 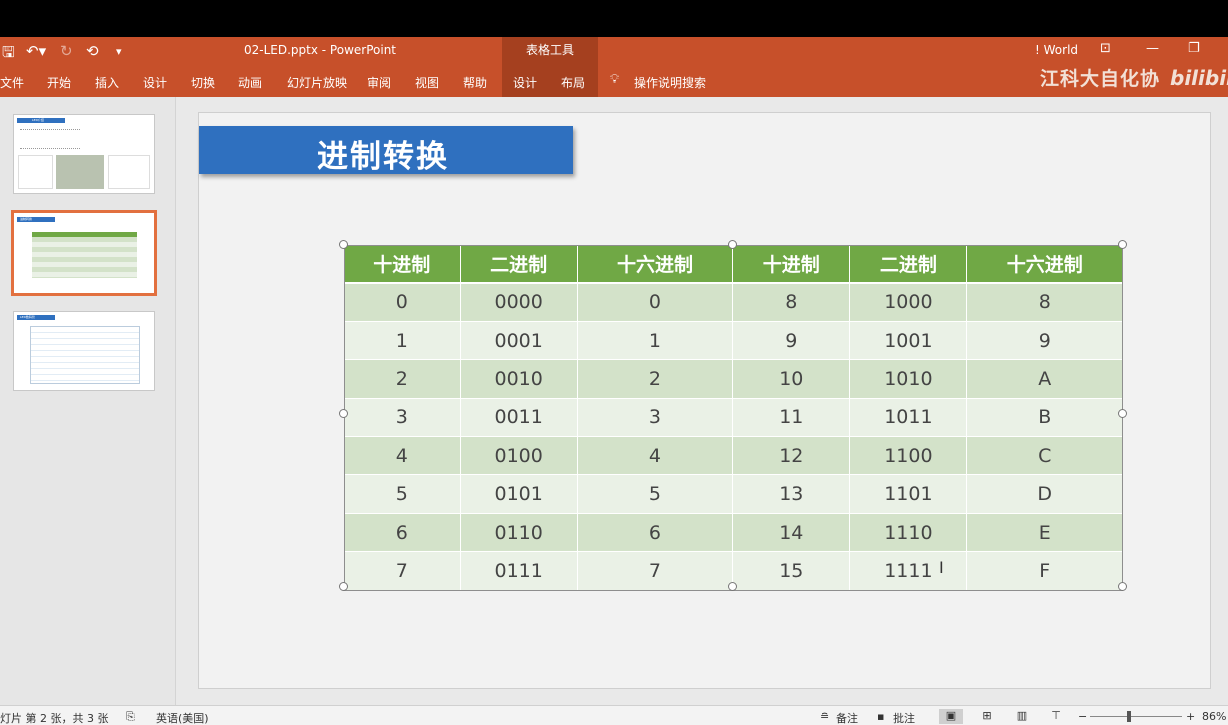 I want to click on zoom-out-icon: −, so click(x=1082, y=716).